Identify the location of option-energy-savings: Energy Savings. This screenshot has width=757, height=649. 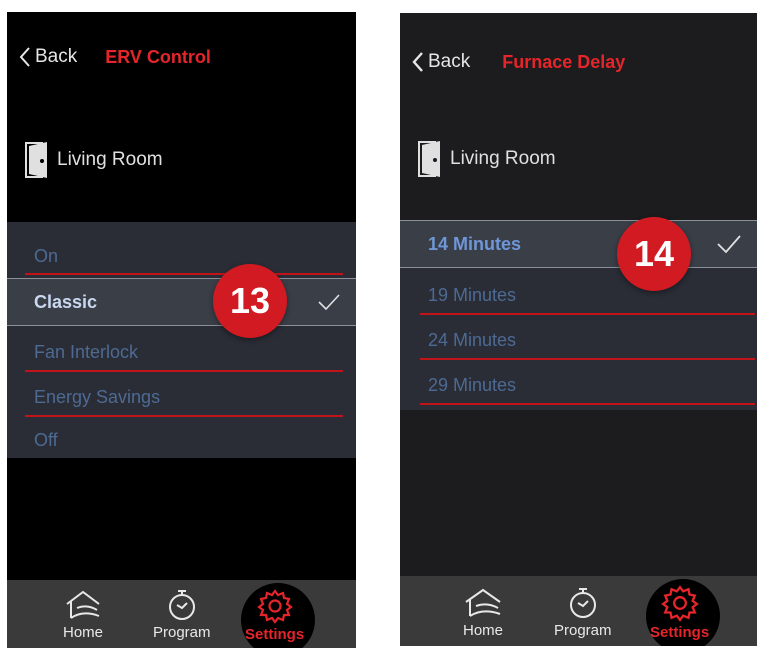
(181, 397).